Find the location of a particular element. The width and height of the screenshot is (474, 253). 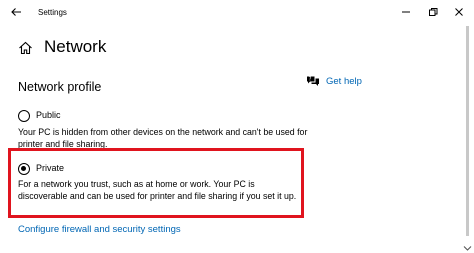

title-bar: Settings is located at coordinates (237, 13).